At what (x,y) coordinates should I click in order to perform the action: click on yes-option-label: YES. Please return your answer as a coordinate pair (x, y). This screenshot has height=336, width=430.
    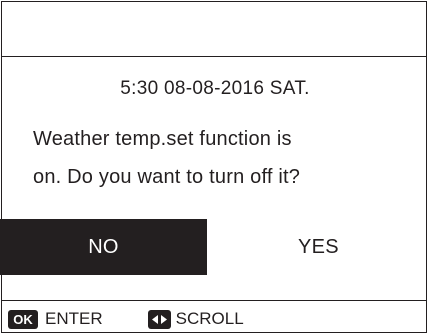
    Looking at the image, I should click on (318, 246).